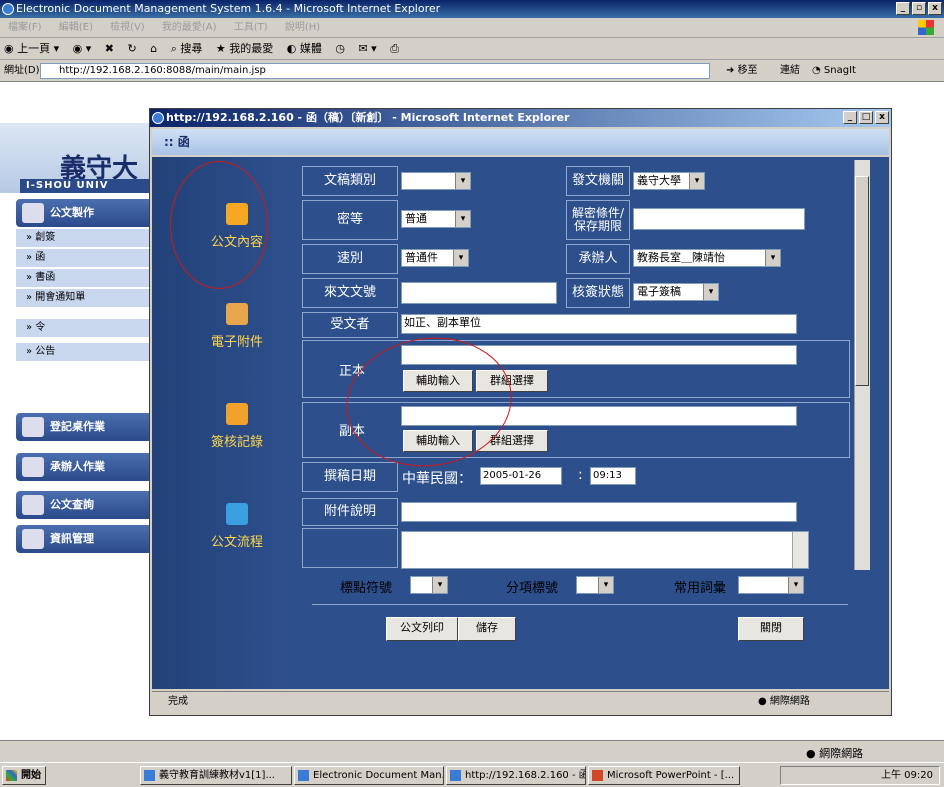 The image size is (944, 787). I want to click on sidebar-section-query: 公文查詢, so click(83, 505).